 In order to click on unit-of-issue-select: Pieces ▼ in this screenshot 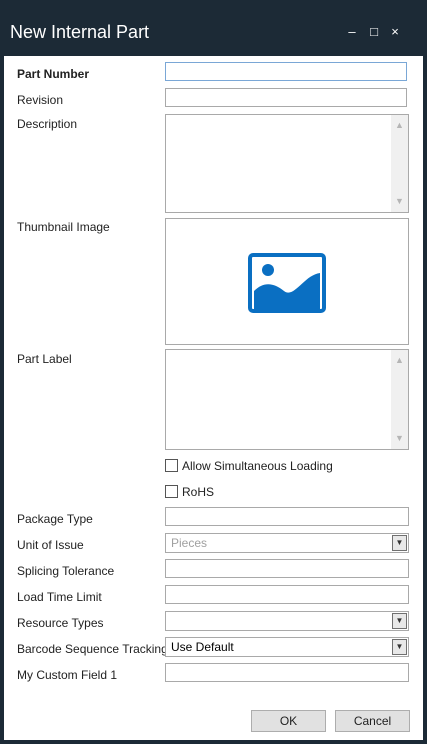, I will do `click(287, 543)`.